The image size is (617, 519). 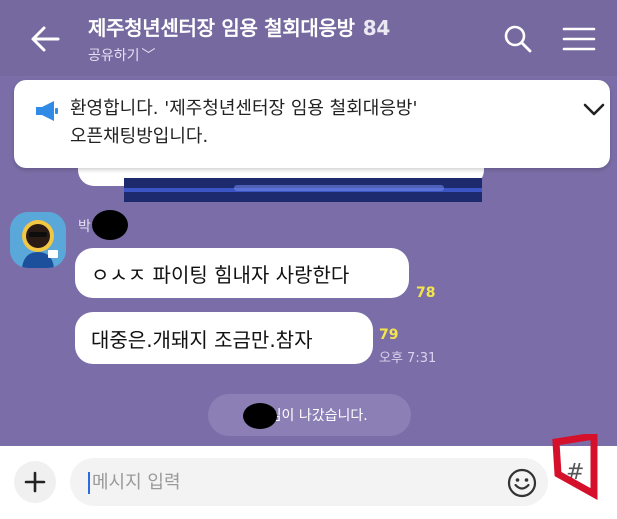 I want to click on menu-icon, so click(x=579, y=39).